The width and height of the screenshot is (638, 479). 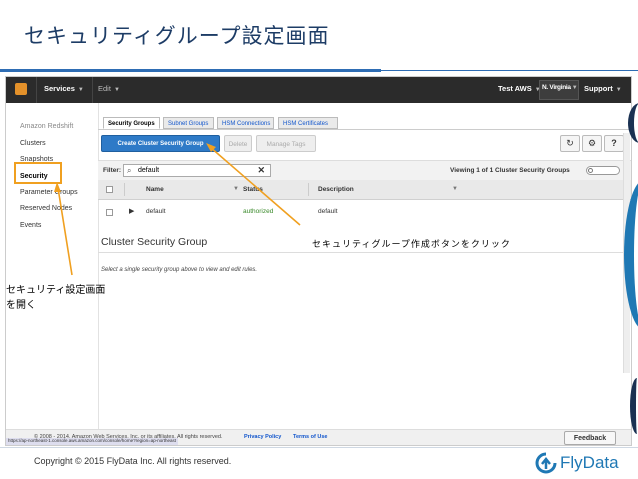 What do you see at coordinates (129, 170) in the screenshot?
I see `search-icon: ⌕` at bounding box center [129, 170].